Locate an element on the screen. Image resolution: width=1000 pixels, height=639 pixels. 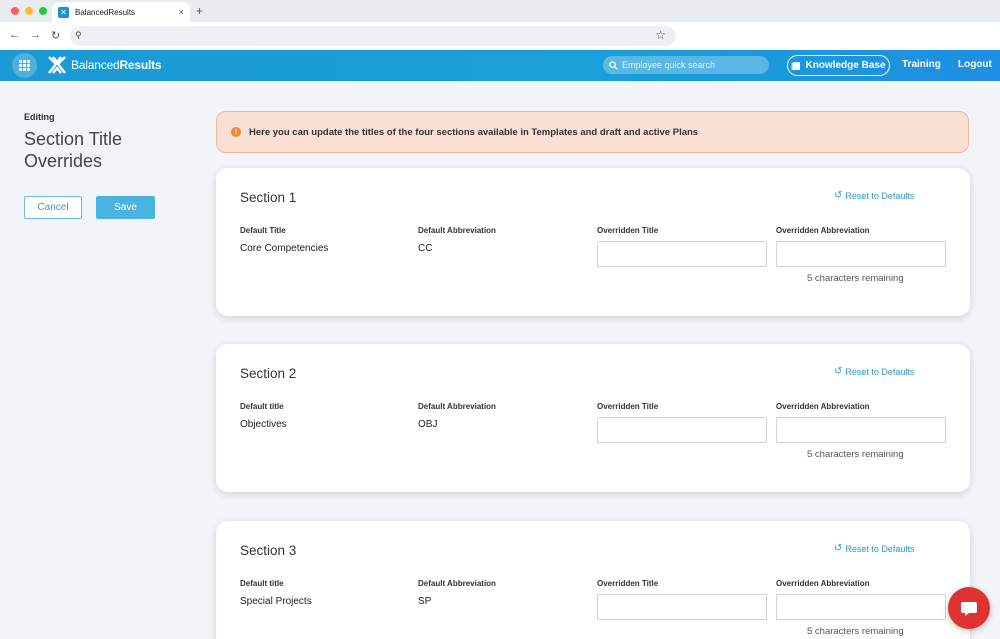
default-title-header: Default Title is located at coordinates (263, 230).